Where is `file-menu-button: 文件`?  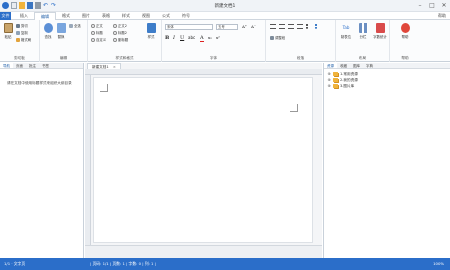
file-menu-button: 文件 is located at coordinates (5, 16).